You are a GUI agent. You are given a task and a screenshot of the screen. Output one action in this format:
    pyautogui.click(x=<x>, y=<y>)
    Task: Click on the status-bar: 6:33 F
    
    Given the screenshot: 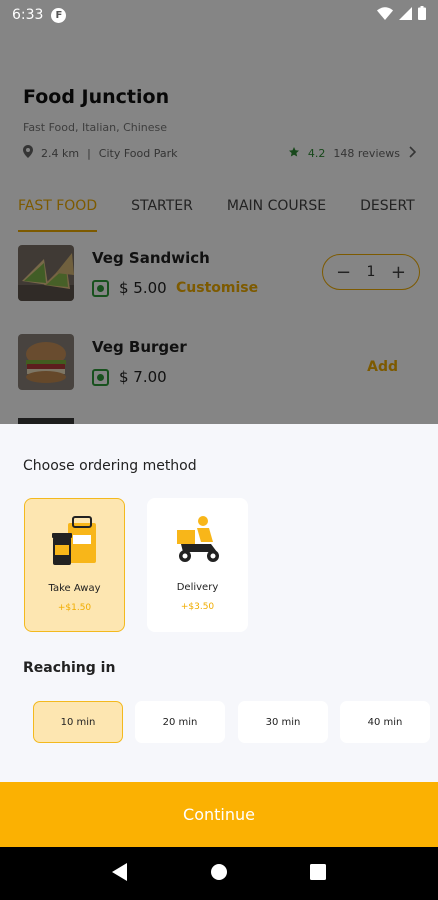 What is the action you would take?
    pyautogui.click(x=219, y=15)
    